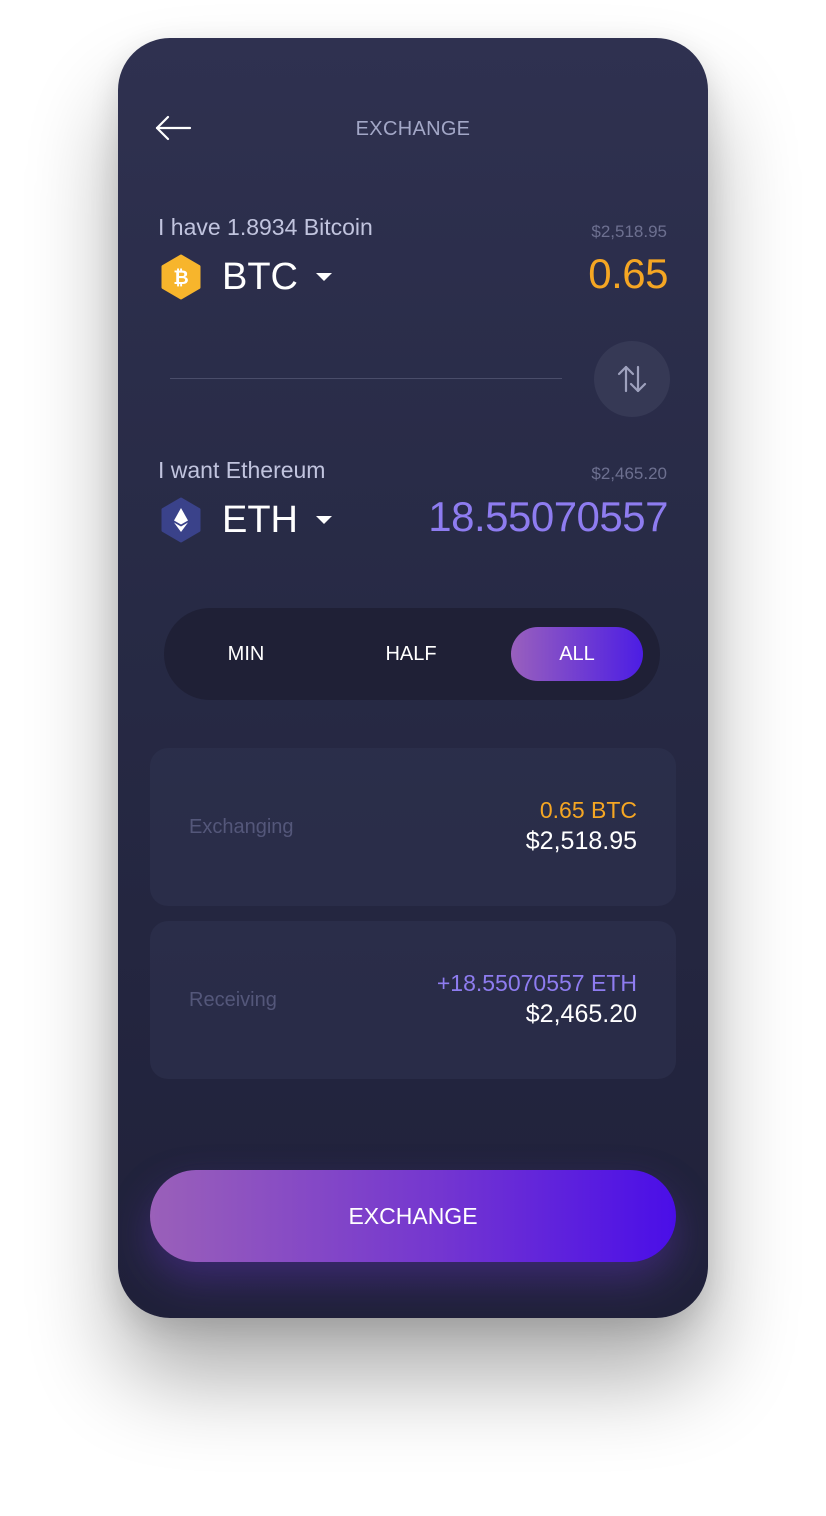 The height and width of the screenshot is (1516, 826). I want to click on from-coin-select: ₿ BTC, so click(245, 277).